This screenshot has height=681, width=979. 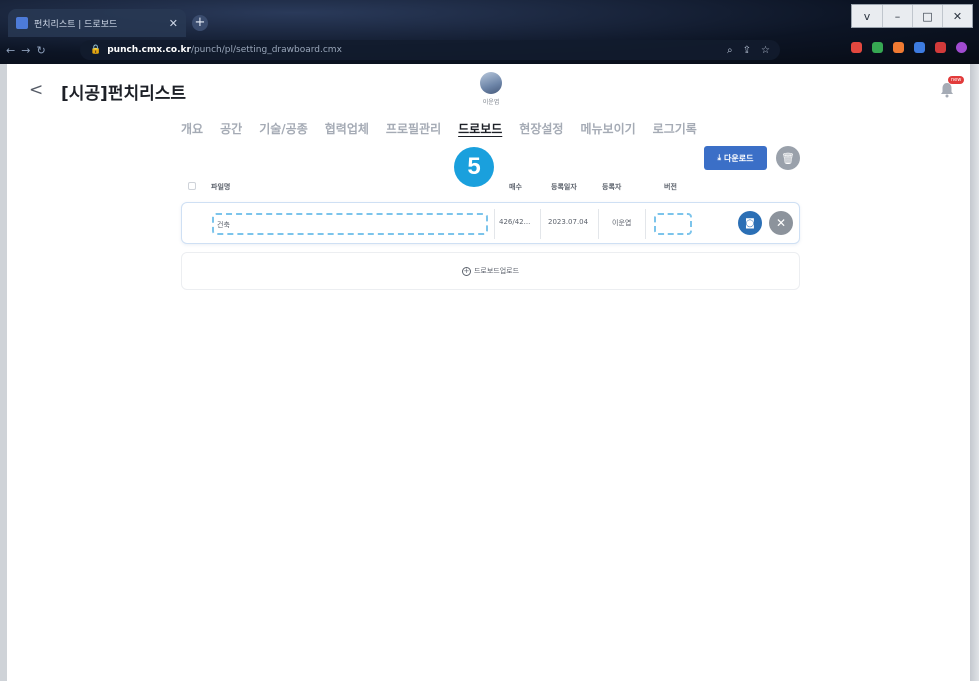 I want to click on maximize-button: □, so click(x=927, y=16).